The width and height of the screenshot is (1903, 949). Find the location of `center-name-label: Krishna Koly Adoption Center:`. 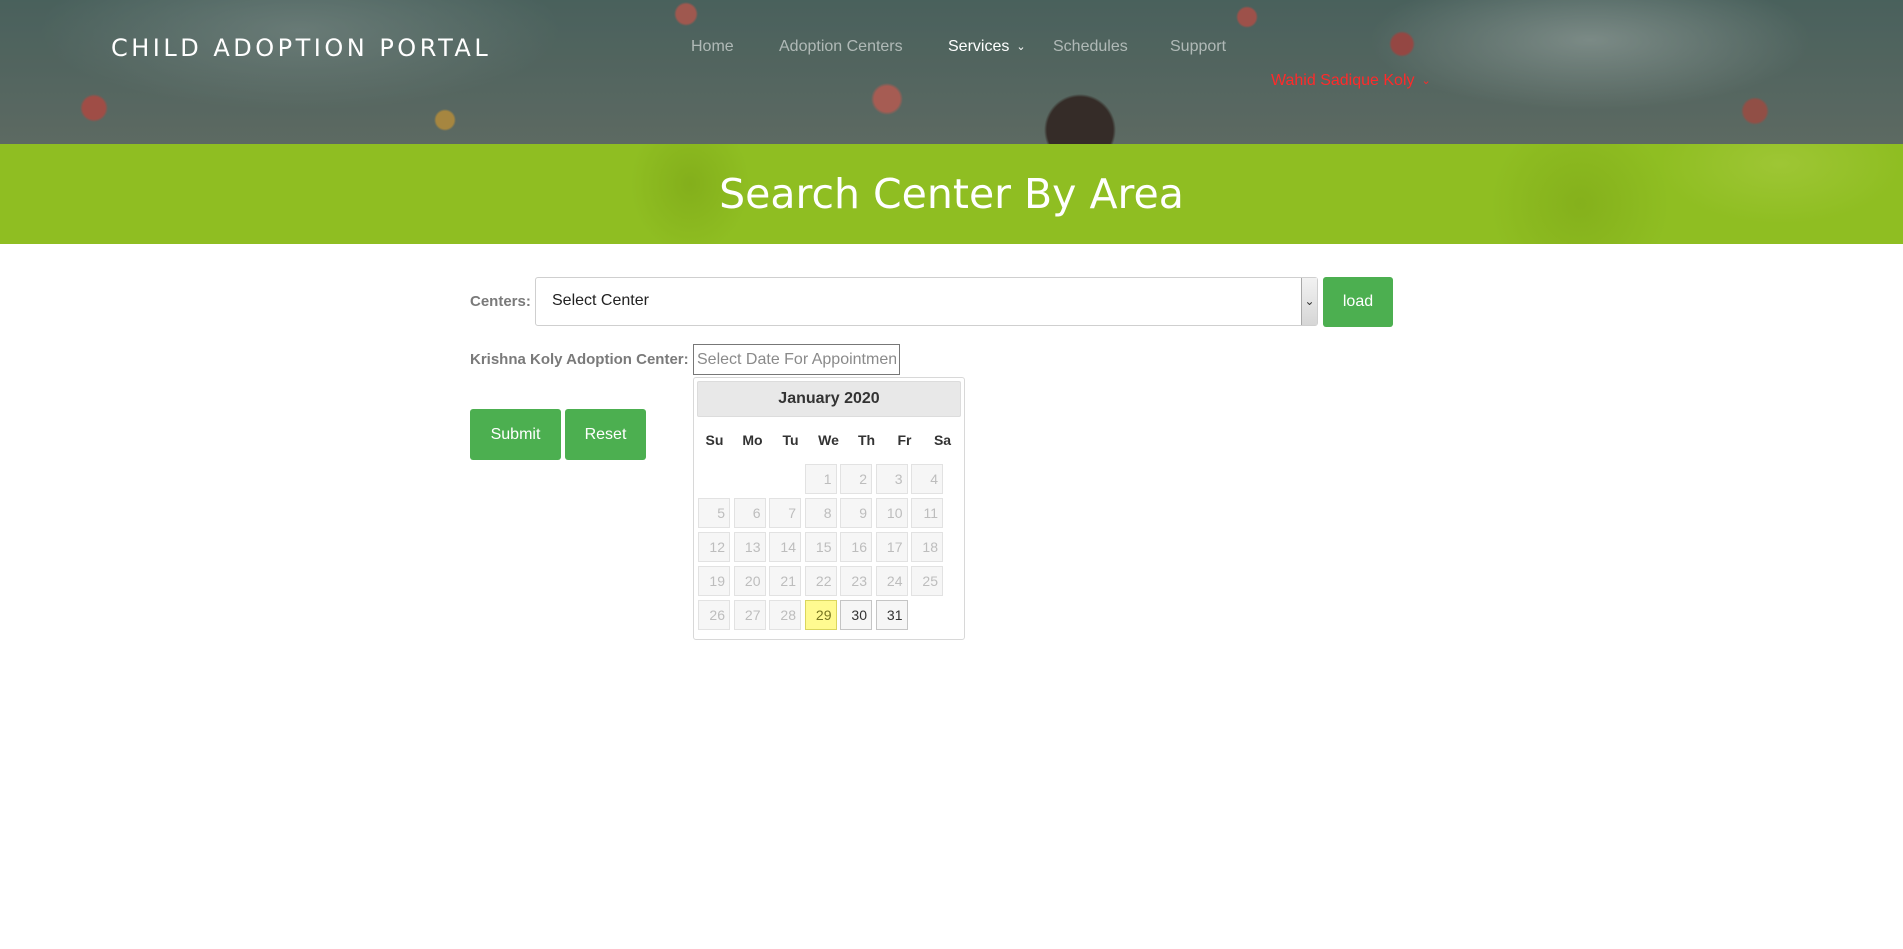

center-name-label: Krishna Koly Adoption Center: is located at coordinates (579, 359).